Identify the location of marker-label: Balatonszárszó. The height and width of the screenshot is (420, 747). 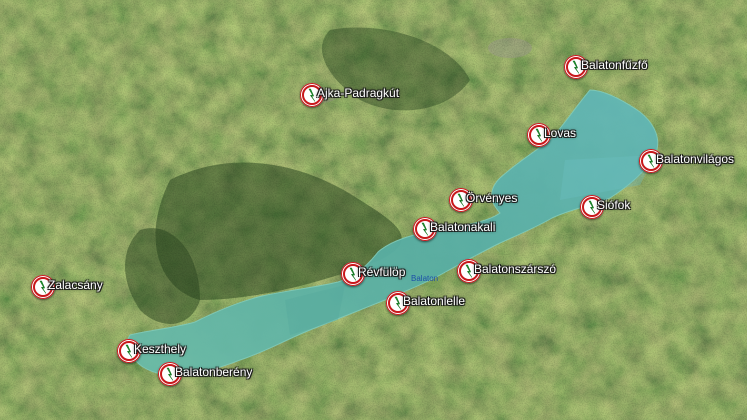
(515, 269).